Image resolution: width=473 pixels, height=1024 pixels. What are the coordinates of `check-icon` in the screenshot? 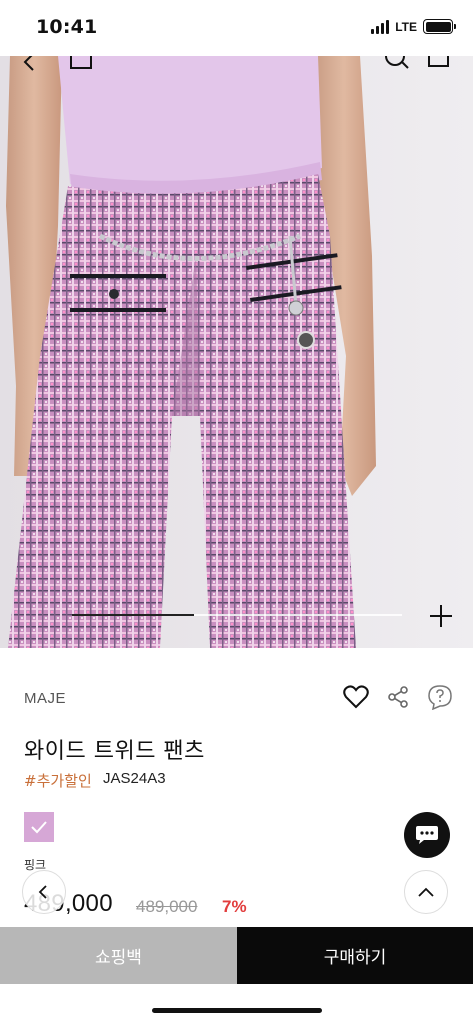 It's located at (39, 827).